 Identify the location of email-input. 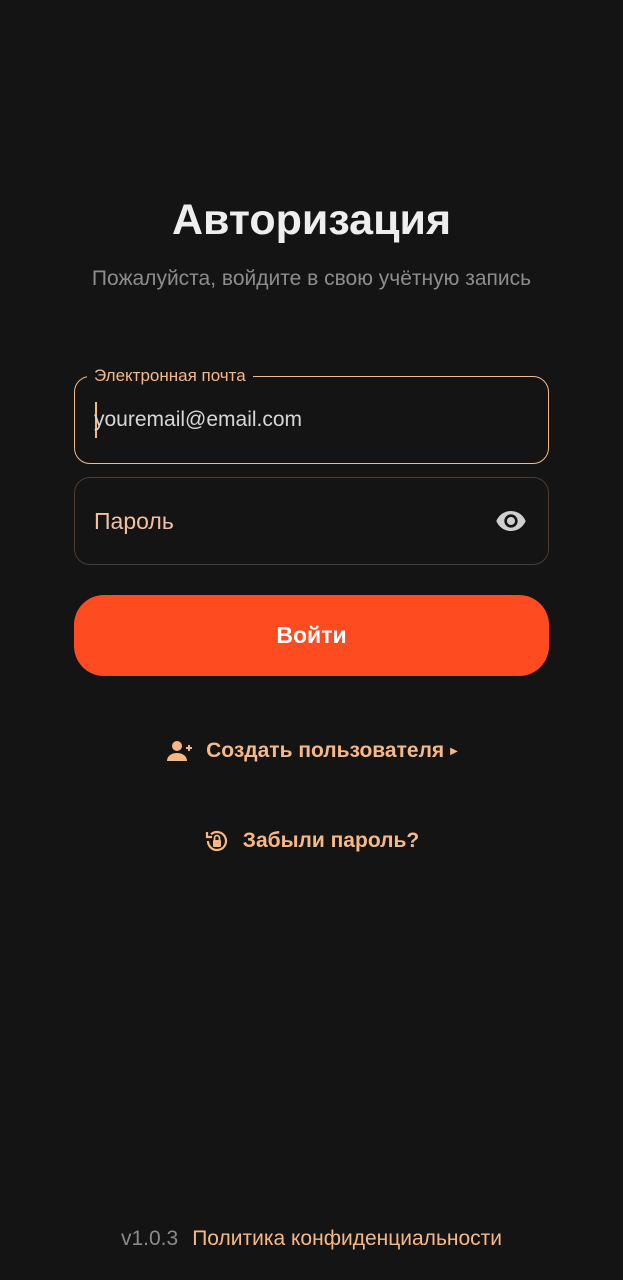
(286, 420).